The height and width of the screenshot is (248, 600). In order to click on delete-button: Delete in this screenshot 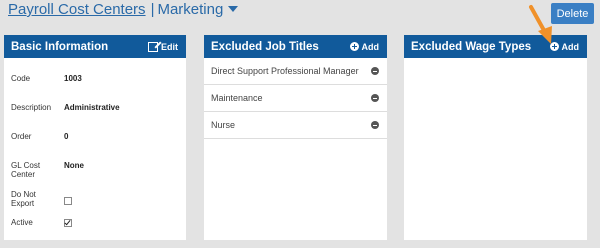, I will do `click(572, 13)`.